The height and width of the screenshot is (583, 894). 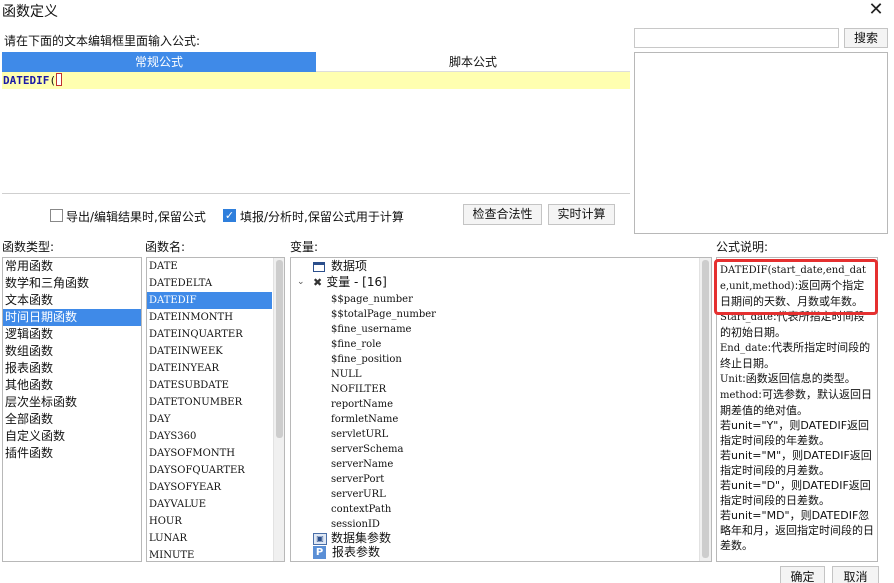 I want to click on function-name-item: DATEINQUARTER, so click(x=209, y=334).